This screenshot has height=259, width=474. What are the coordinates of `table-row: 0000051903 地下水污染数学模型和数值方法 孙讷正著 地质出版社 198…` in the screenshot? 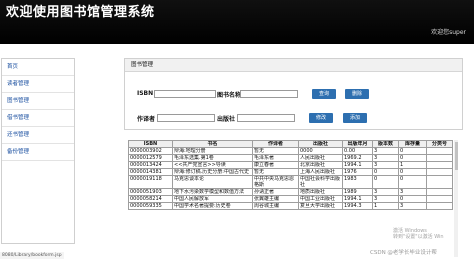 It's located at (290, 192).